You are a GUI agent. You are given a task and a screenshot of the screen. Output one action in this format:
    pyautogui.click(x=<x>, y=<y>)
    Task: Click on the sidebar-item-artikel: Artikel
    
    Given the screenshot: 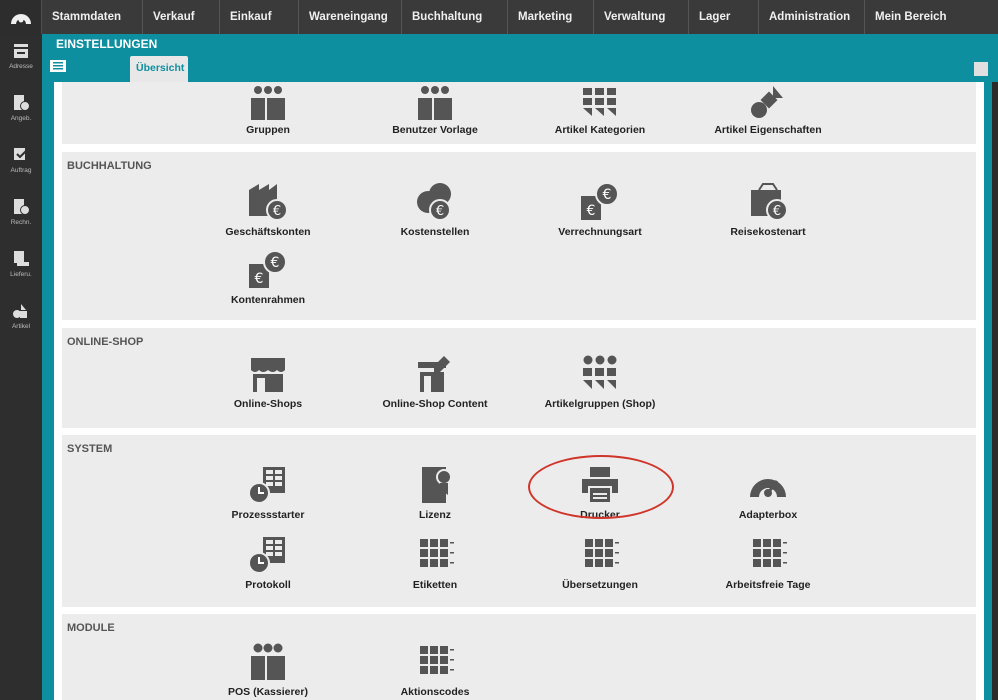 What is the action you would take?
    pyautogui.click(x=21, y=320)
    